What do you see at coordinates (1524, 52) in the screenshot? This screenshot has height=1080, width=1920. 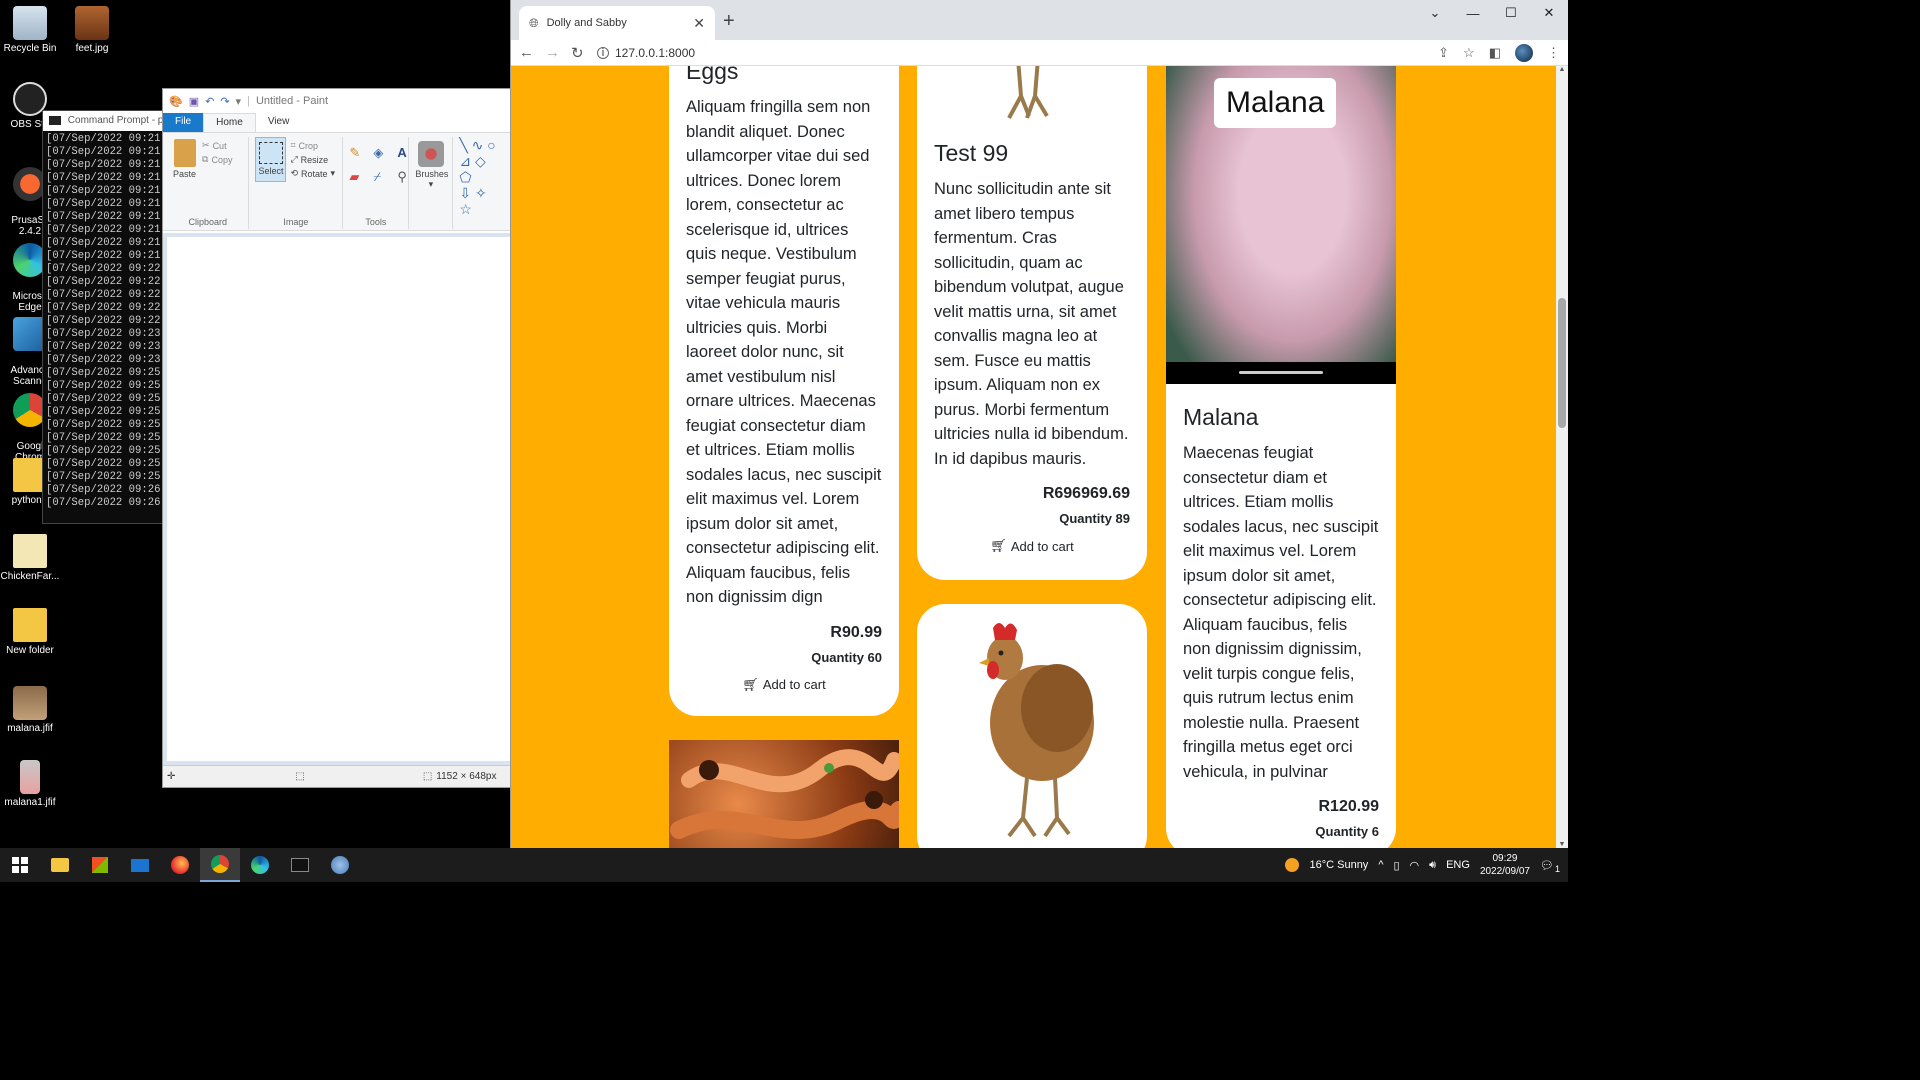 I see `profile-avatar` at bounding box center [1524, 52].